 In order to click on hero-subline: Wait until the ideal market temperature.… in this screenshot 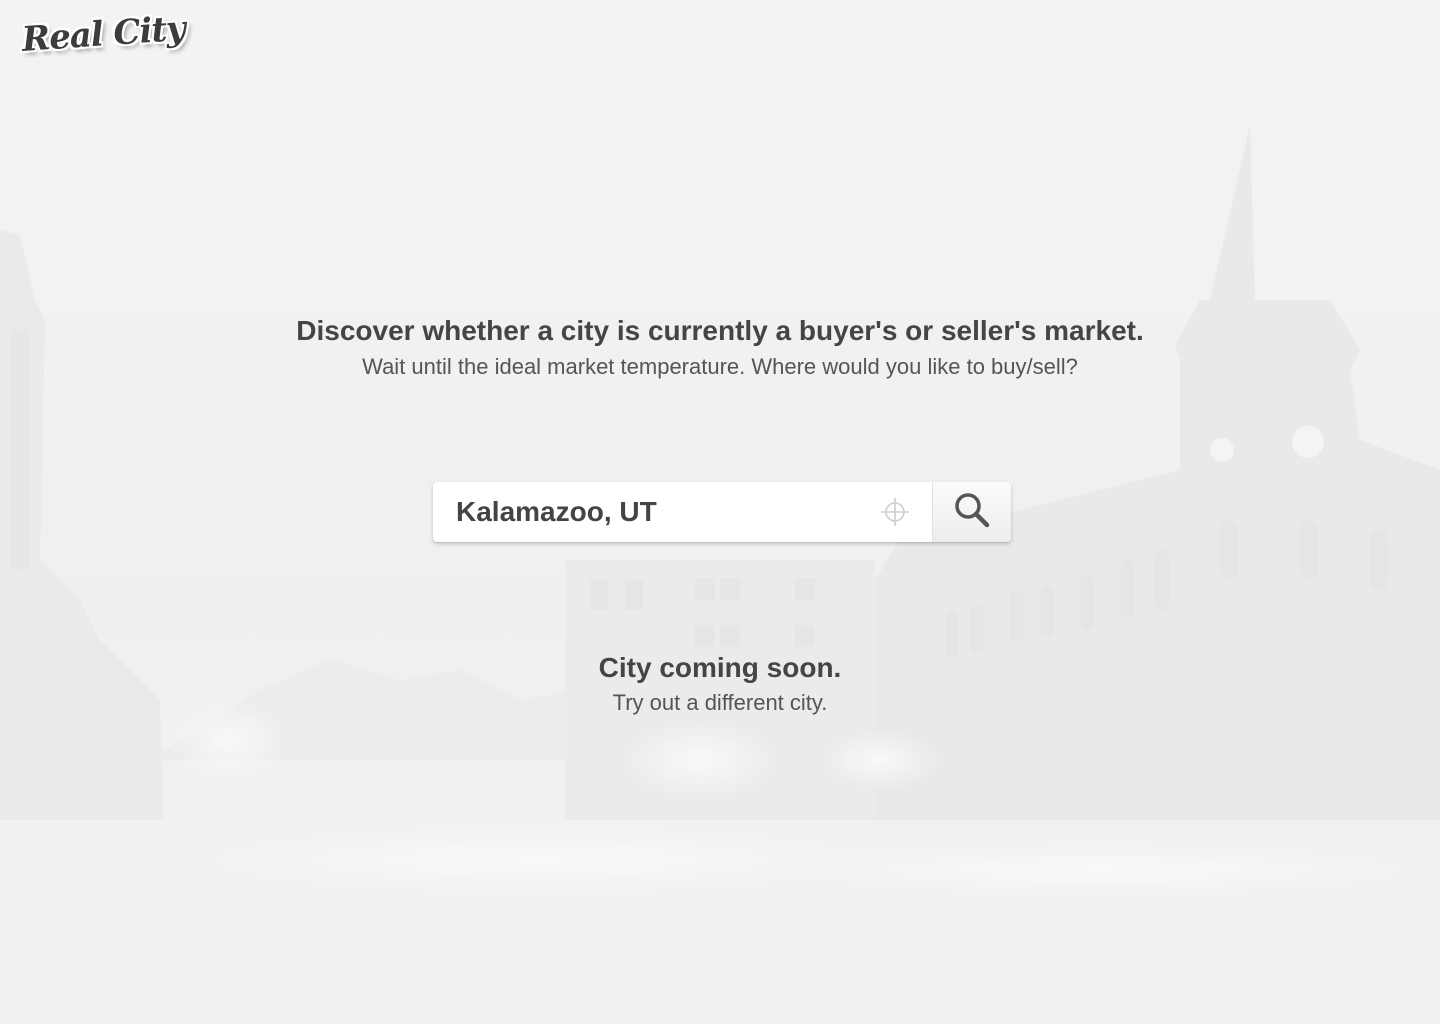, I will do `click(720, 366)`.